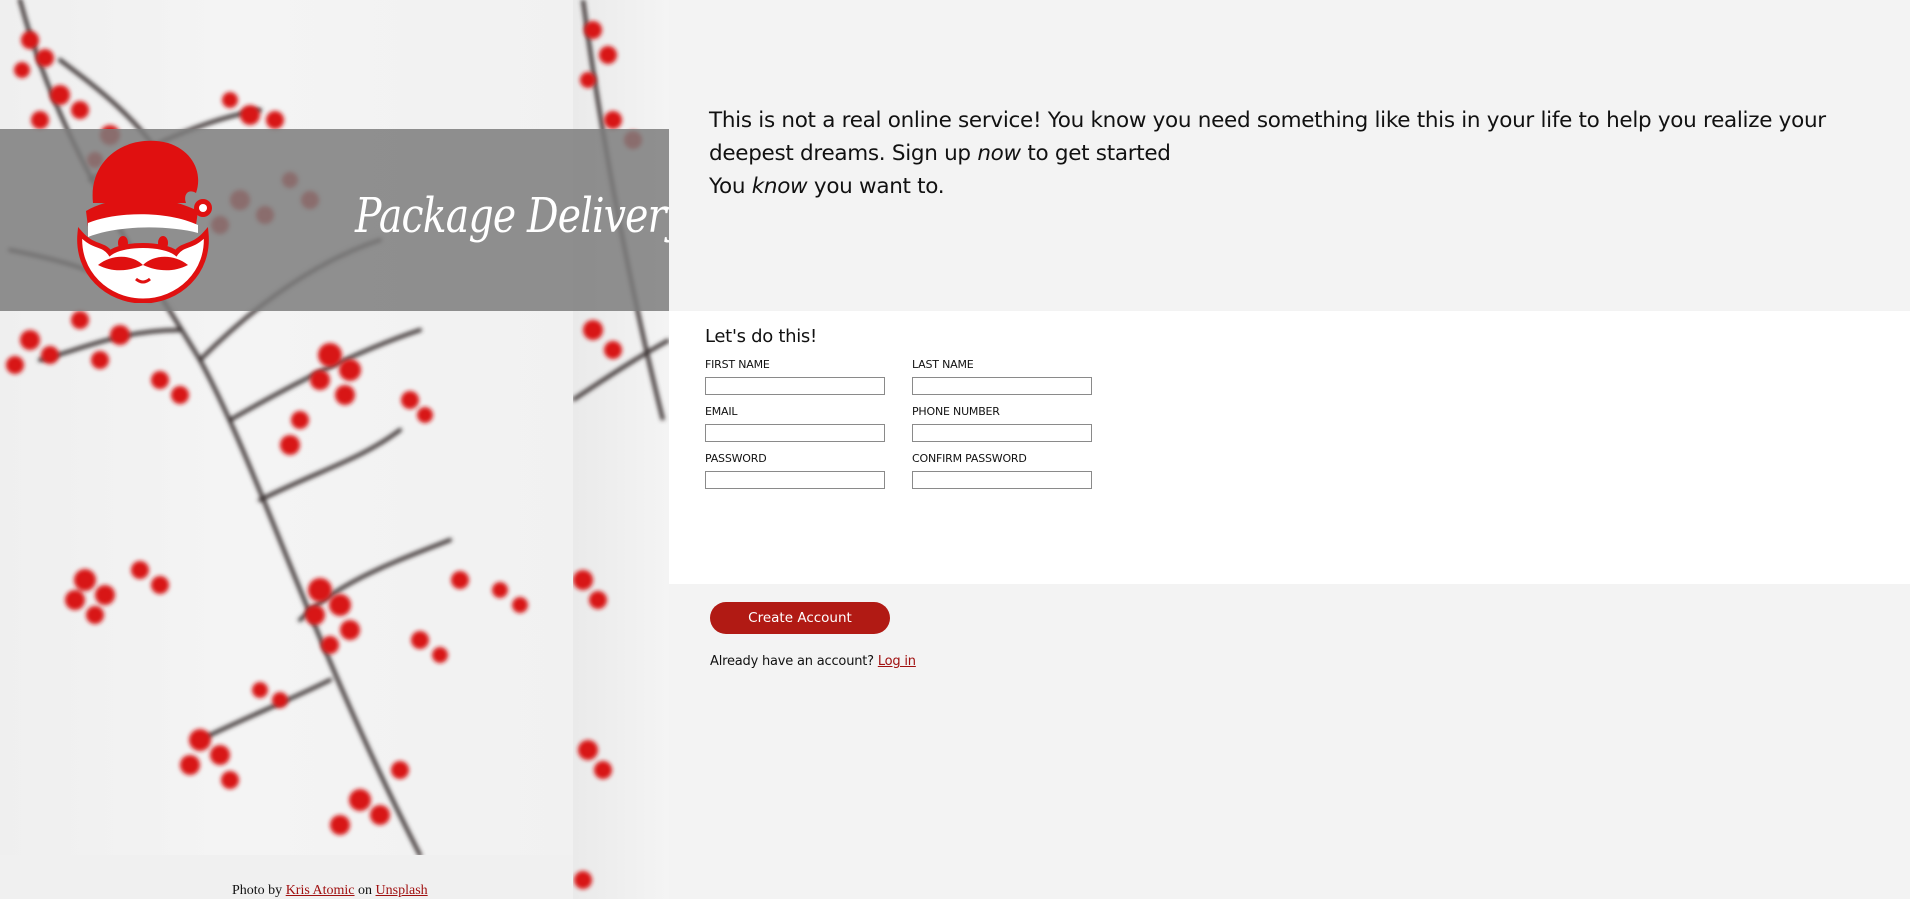  What do you see at coordinates (512, 216) in the screenshot?
I see `brand-title: Package Delivery` at bounding box center [512, 216].